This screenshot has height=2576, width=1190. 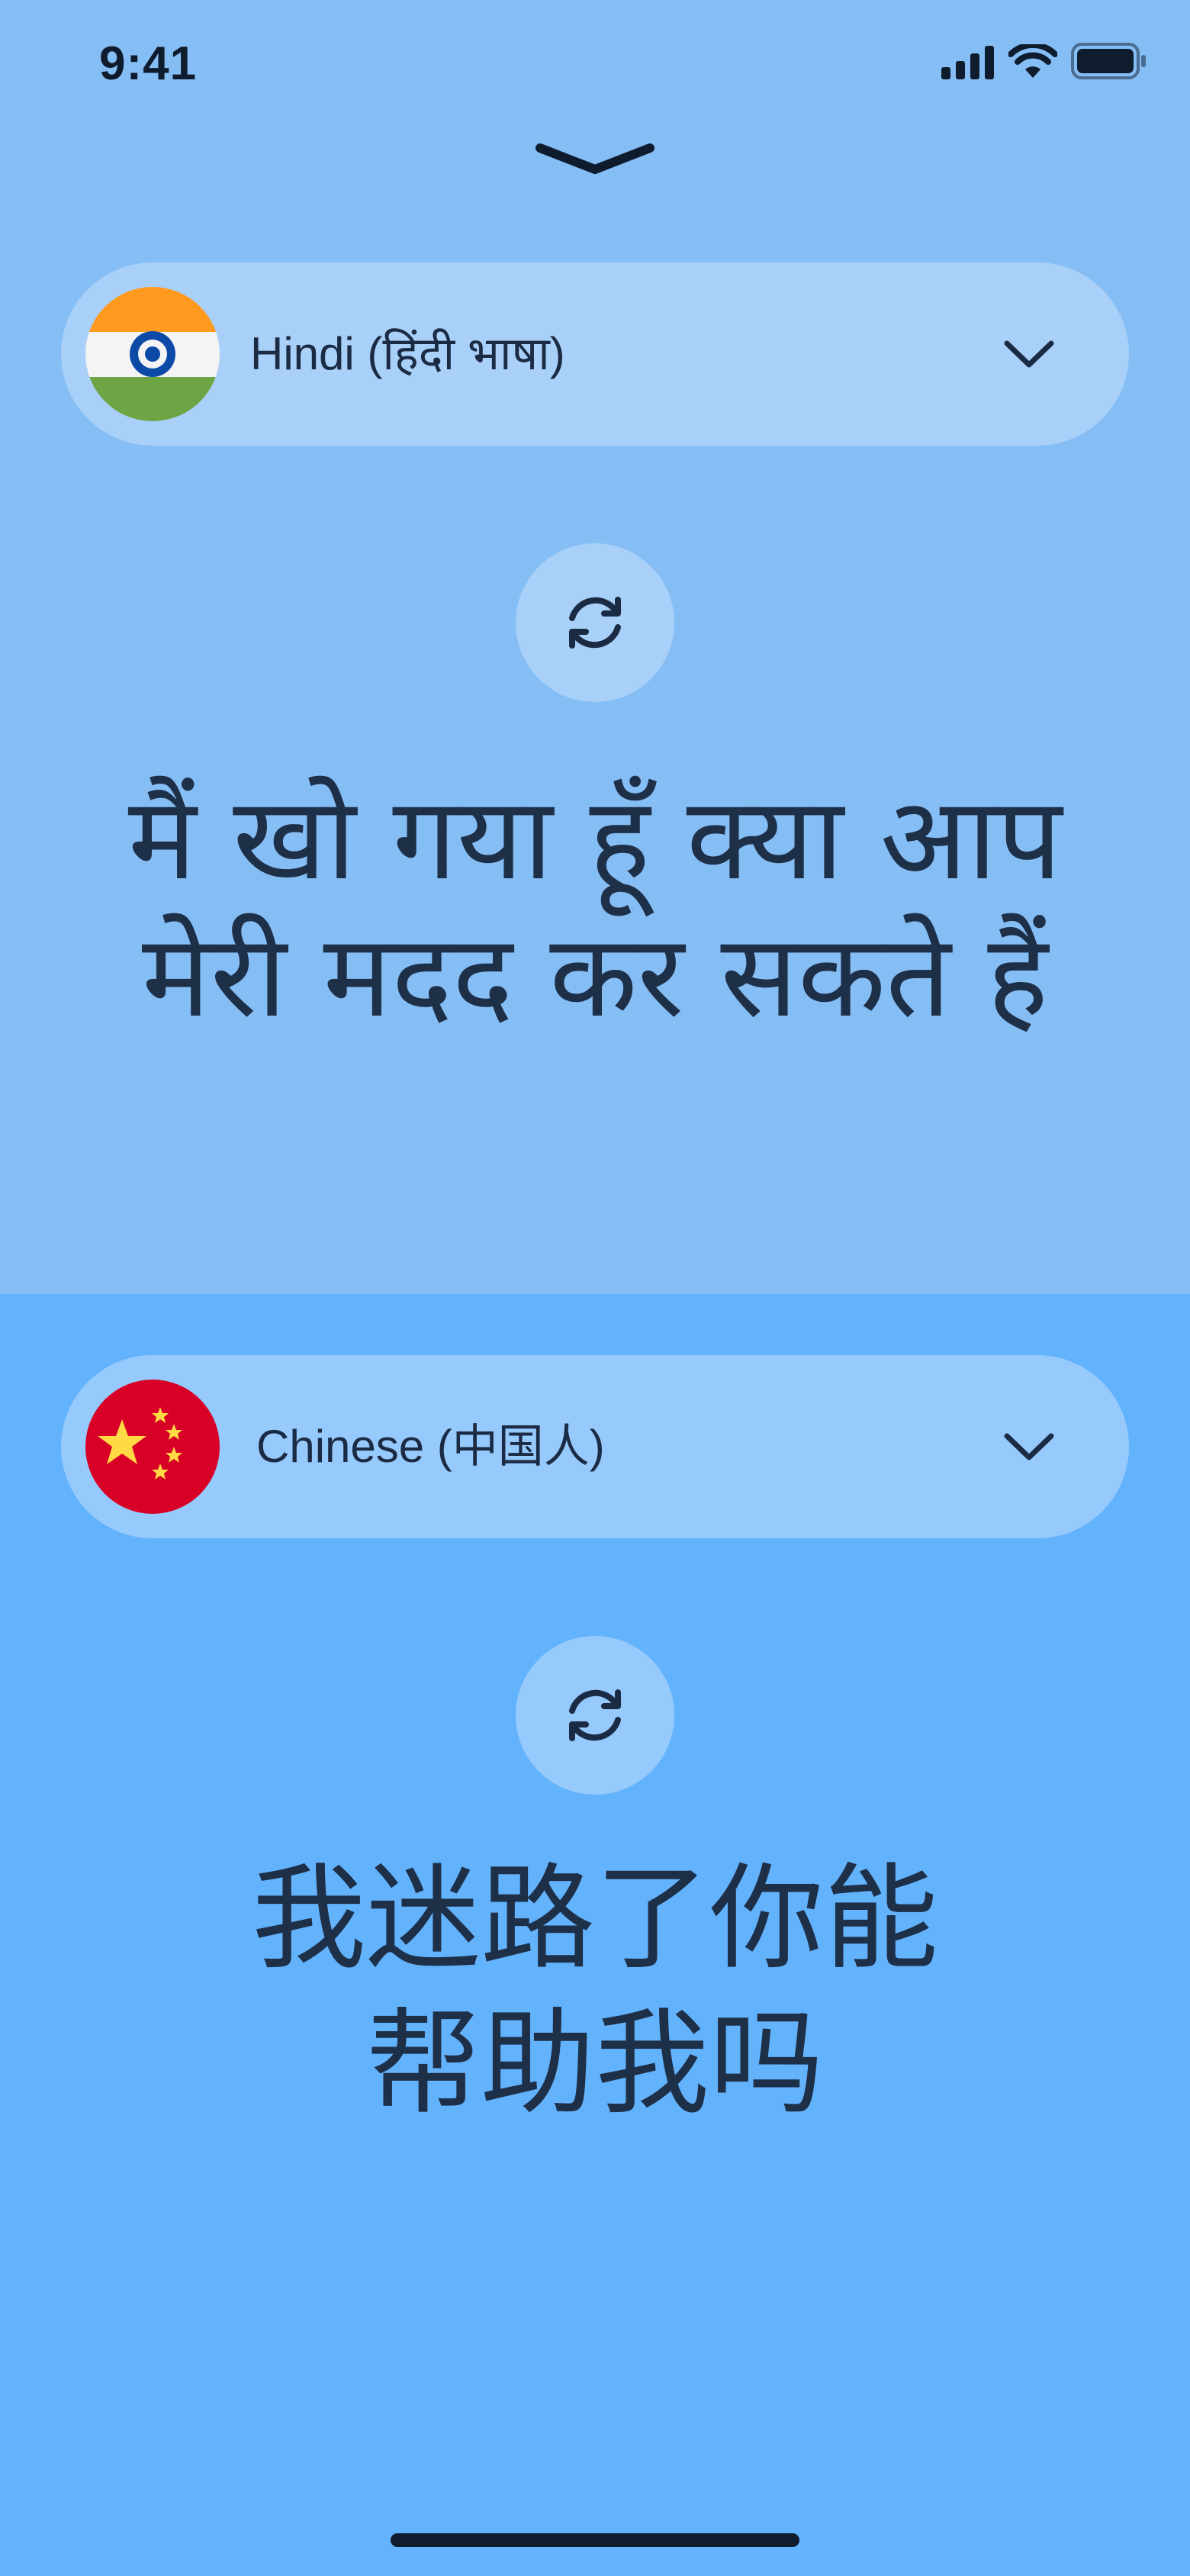 What do you see at coordinates (430, 1446) in the screenshot?
I see `target-language-label: Chinese (中国人)` at bounding box center [430, 1446].